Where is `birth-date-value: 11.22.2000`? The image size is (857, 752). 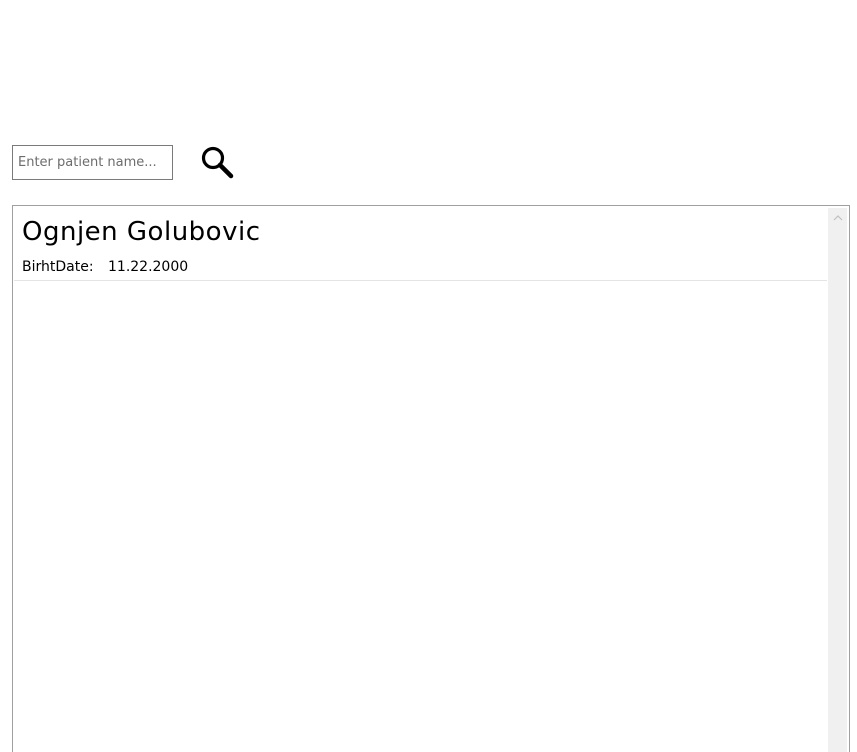
birth-date-value: 11.22.2000 is located at coordinates (148, 267).